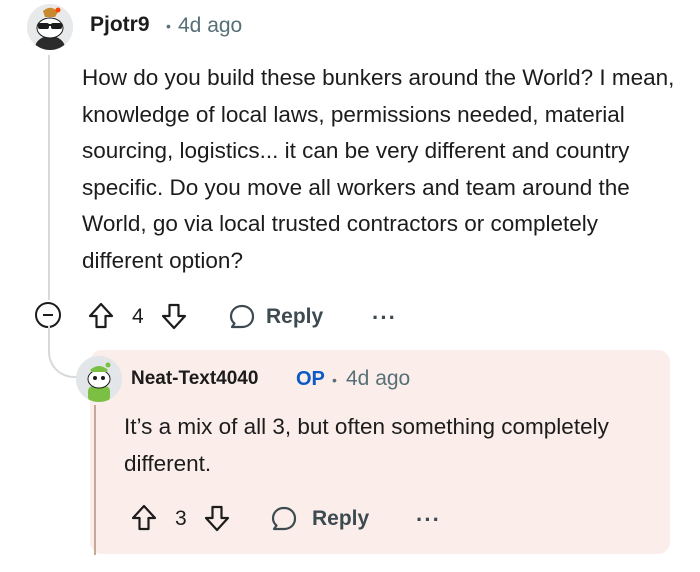  What do you see at coordinates (95, 480) in the screenshot?
I see `reply-thread-line` at bounding box center [95, 480].